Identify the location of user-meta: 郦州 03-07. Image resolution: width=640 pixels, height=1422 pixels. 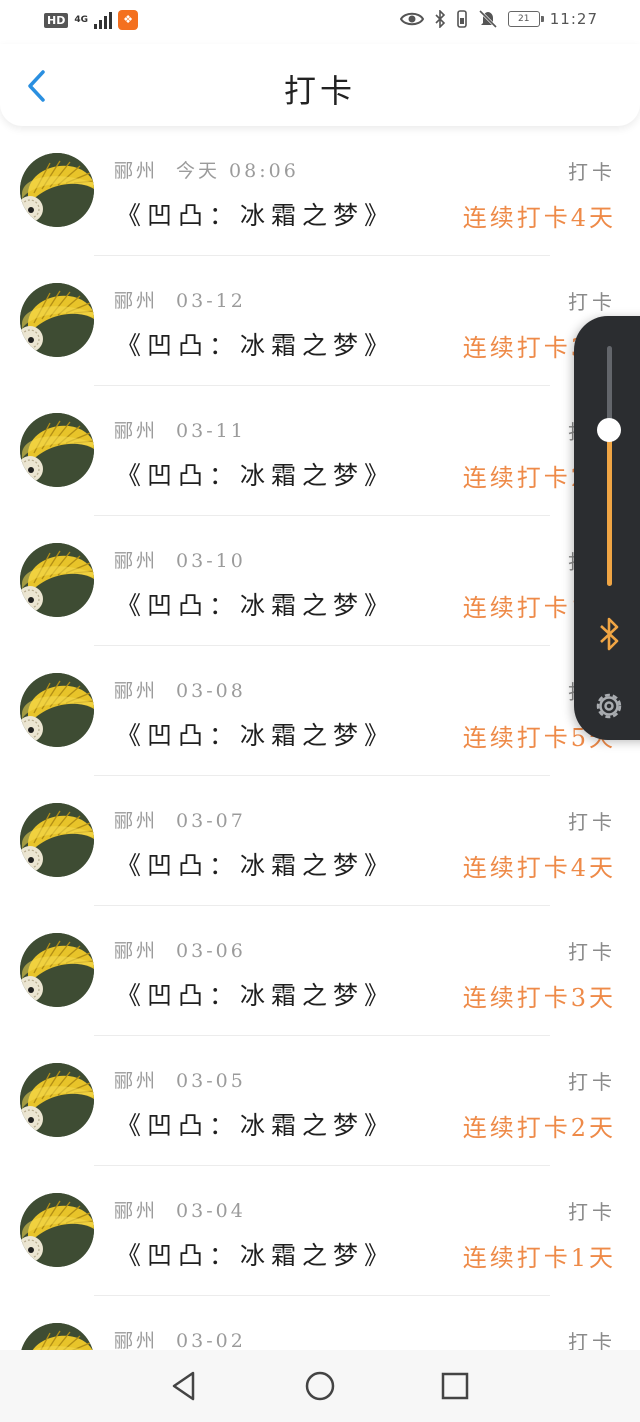
(180, 819).